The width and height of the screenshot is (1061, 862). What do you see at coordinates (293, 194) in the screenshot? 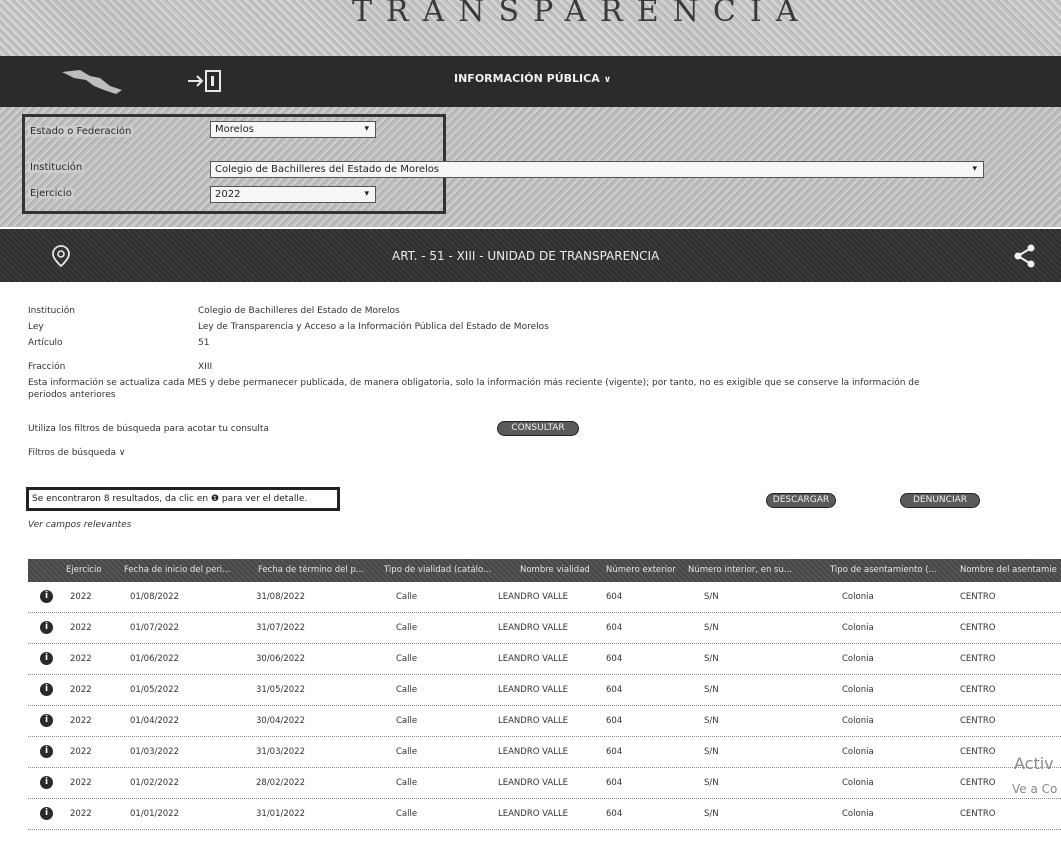
I see `ejercicio-select: 2022 ▾` at bounding box center [293, 194].